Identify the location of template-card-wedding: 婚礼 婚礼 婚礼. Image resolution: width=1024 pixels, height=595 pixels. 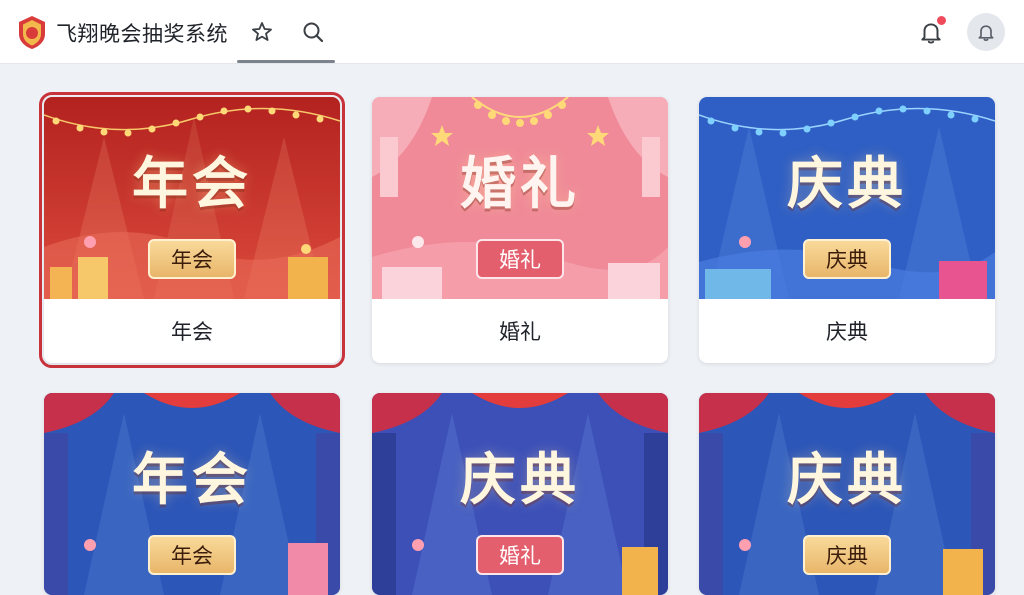
(520, 230).